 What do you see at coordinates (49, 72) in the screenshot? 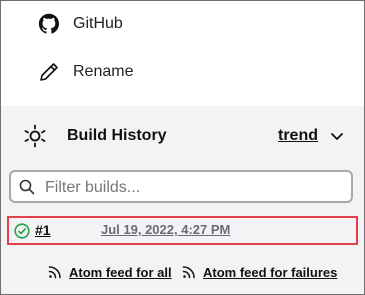
I see `pencil-icon` at bounding box center [49, 72].